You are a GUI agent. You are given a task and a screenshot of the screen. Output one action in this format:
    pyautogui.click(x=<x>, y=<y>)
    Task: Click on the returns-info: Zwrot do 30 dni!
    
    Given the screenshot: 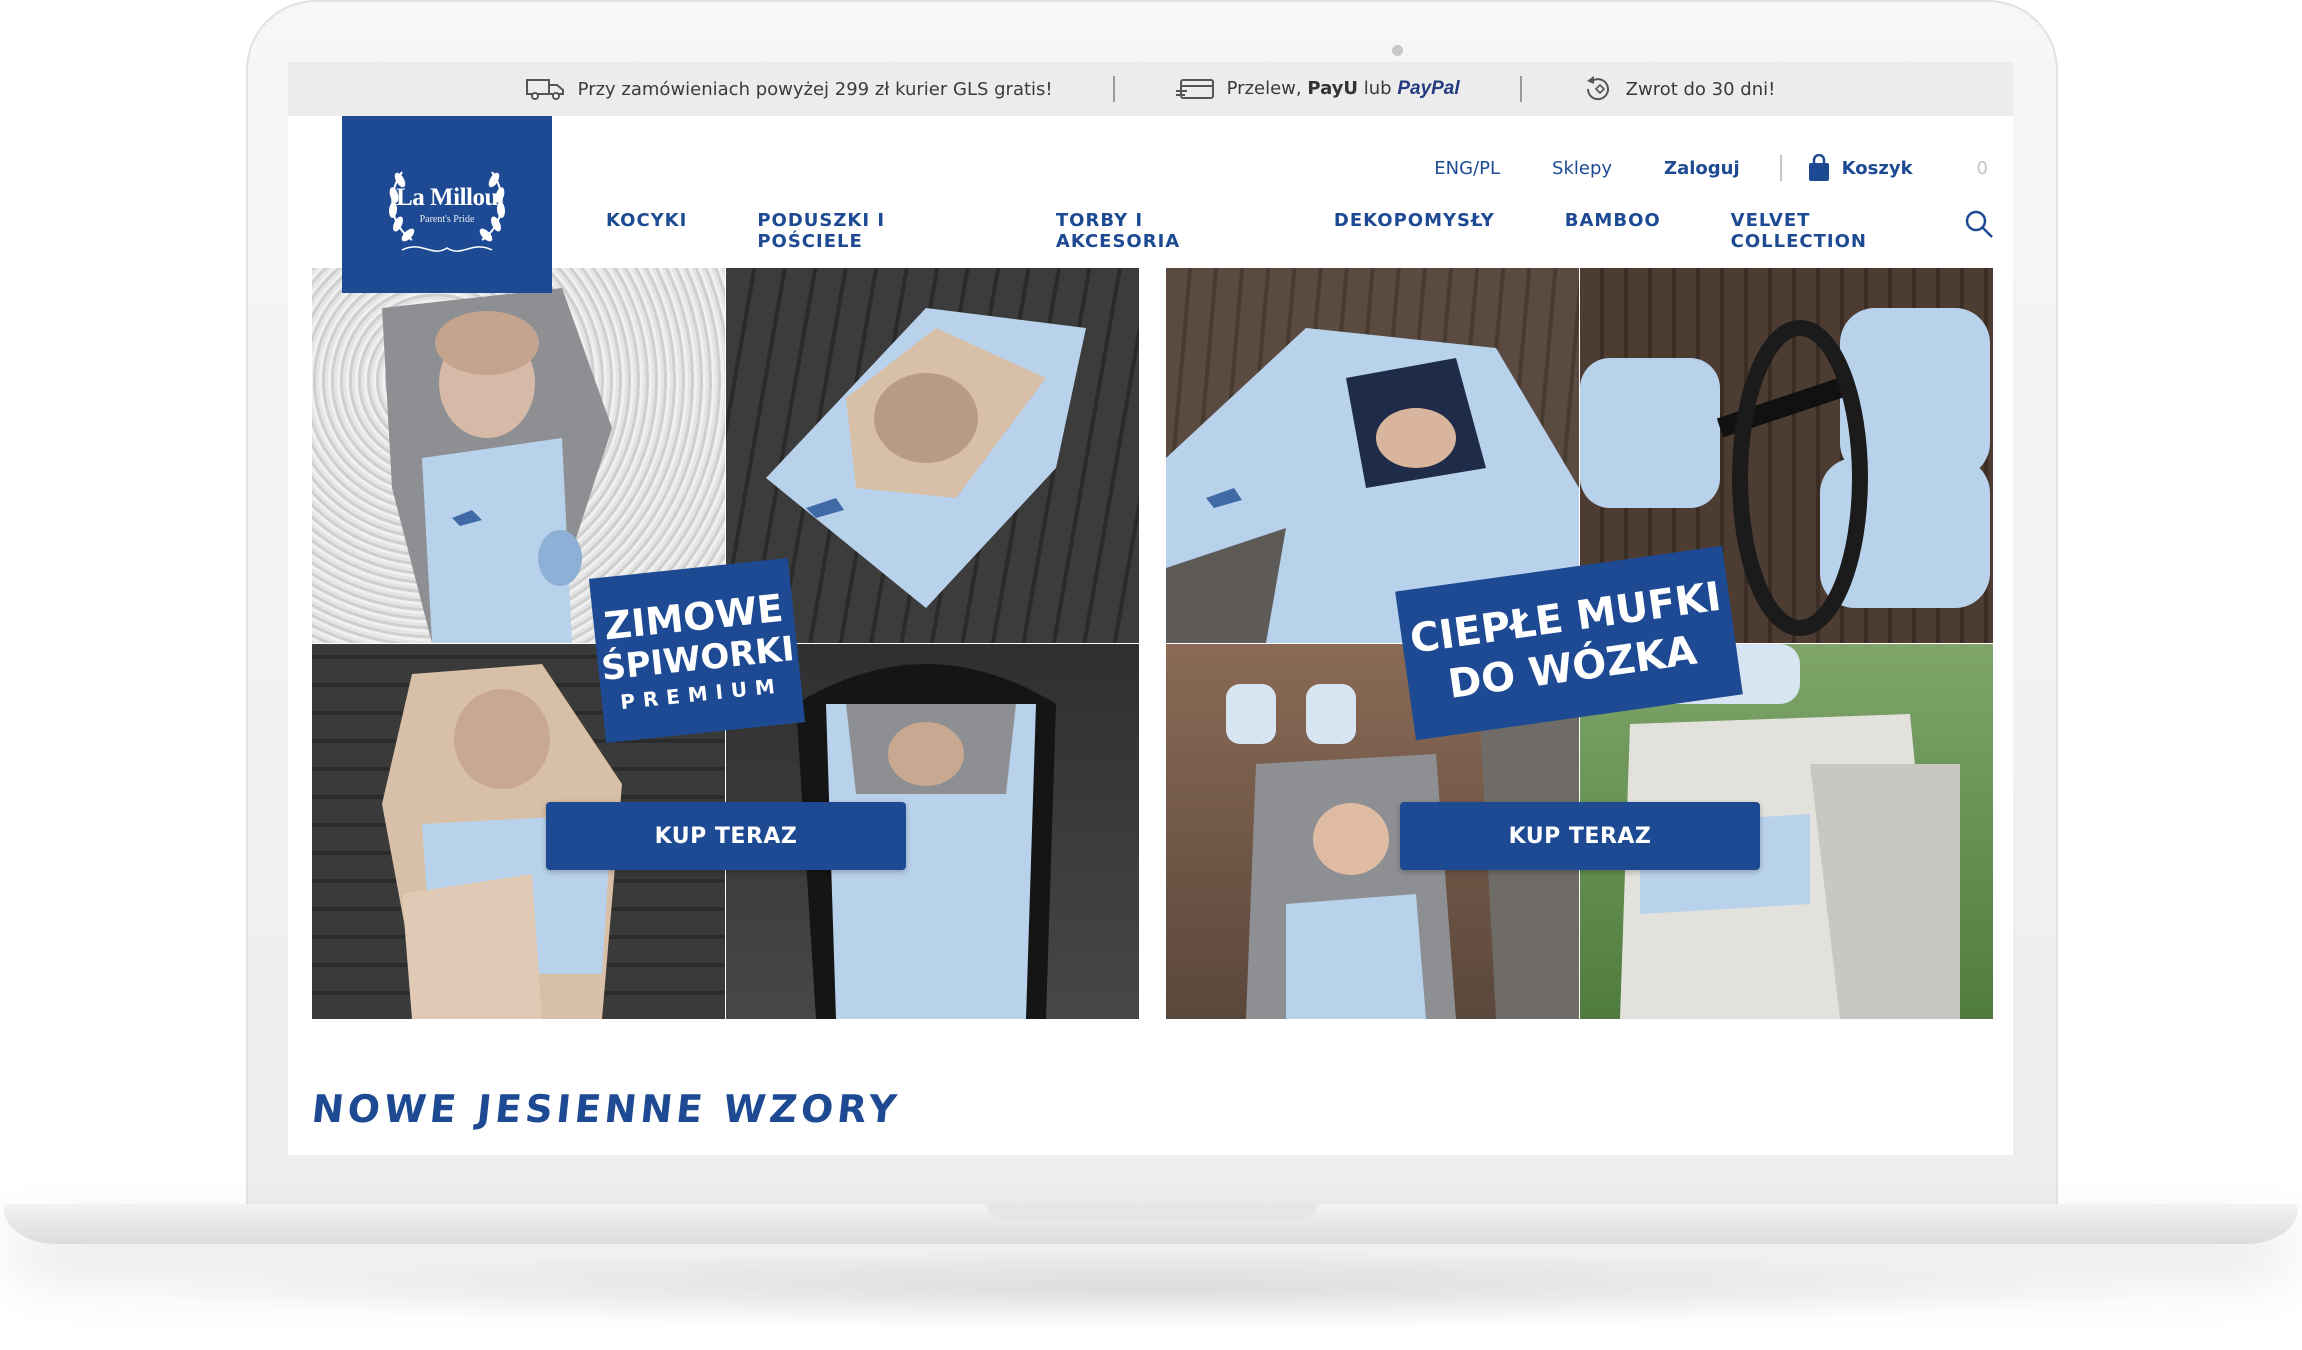 What is the action you would take?
    pyautogui.click(x=1679, y=89)
    